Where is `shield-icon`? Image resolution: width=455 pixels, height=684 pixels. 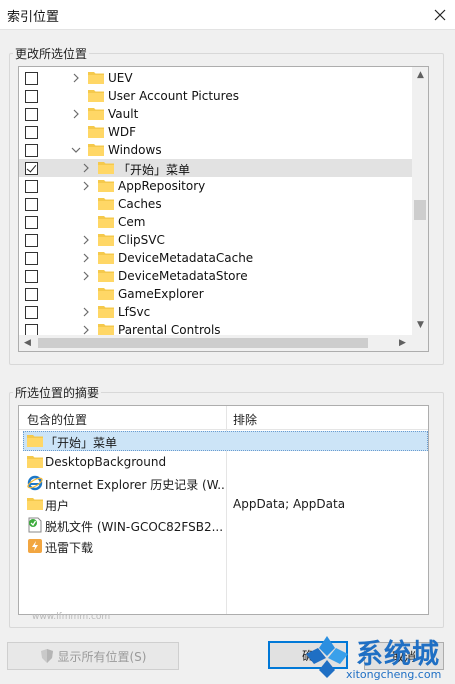
shield-icon is located at coordinates (46, 656).